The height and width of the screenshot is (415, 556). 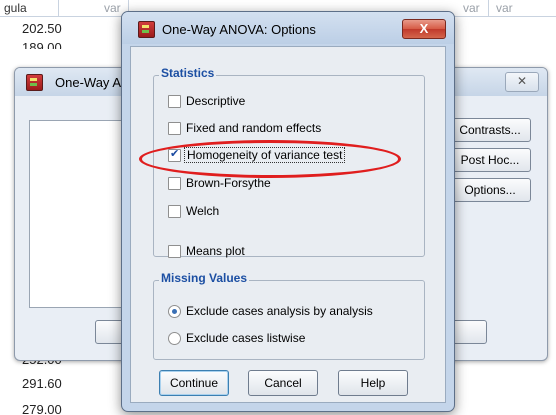 I want to click on dialog-title-bar: One-Way ANOVA: Options X, so click(x=288, y=28).